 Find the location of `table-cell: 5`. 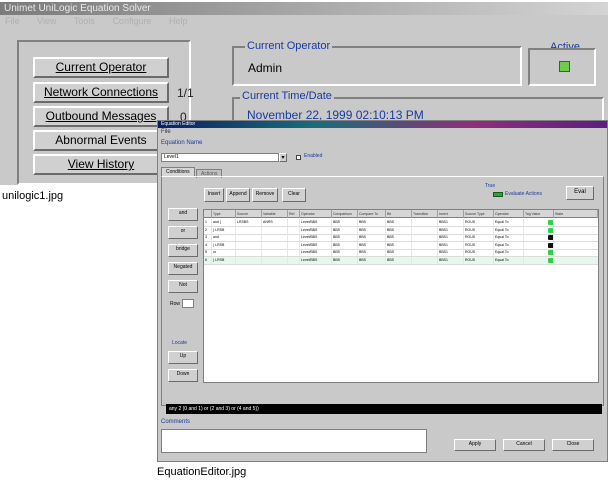

table-cell: 5 is located at coordinates (208, 253).